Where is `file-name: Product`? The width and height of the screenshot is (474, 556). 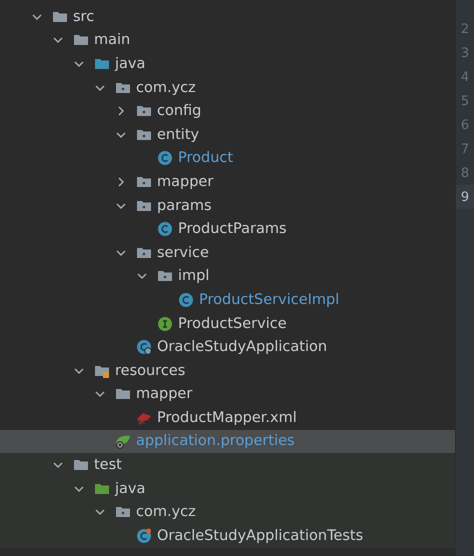
file-name: Product is located at coordinates (206, 158).